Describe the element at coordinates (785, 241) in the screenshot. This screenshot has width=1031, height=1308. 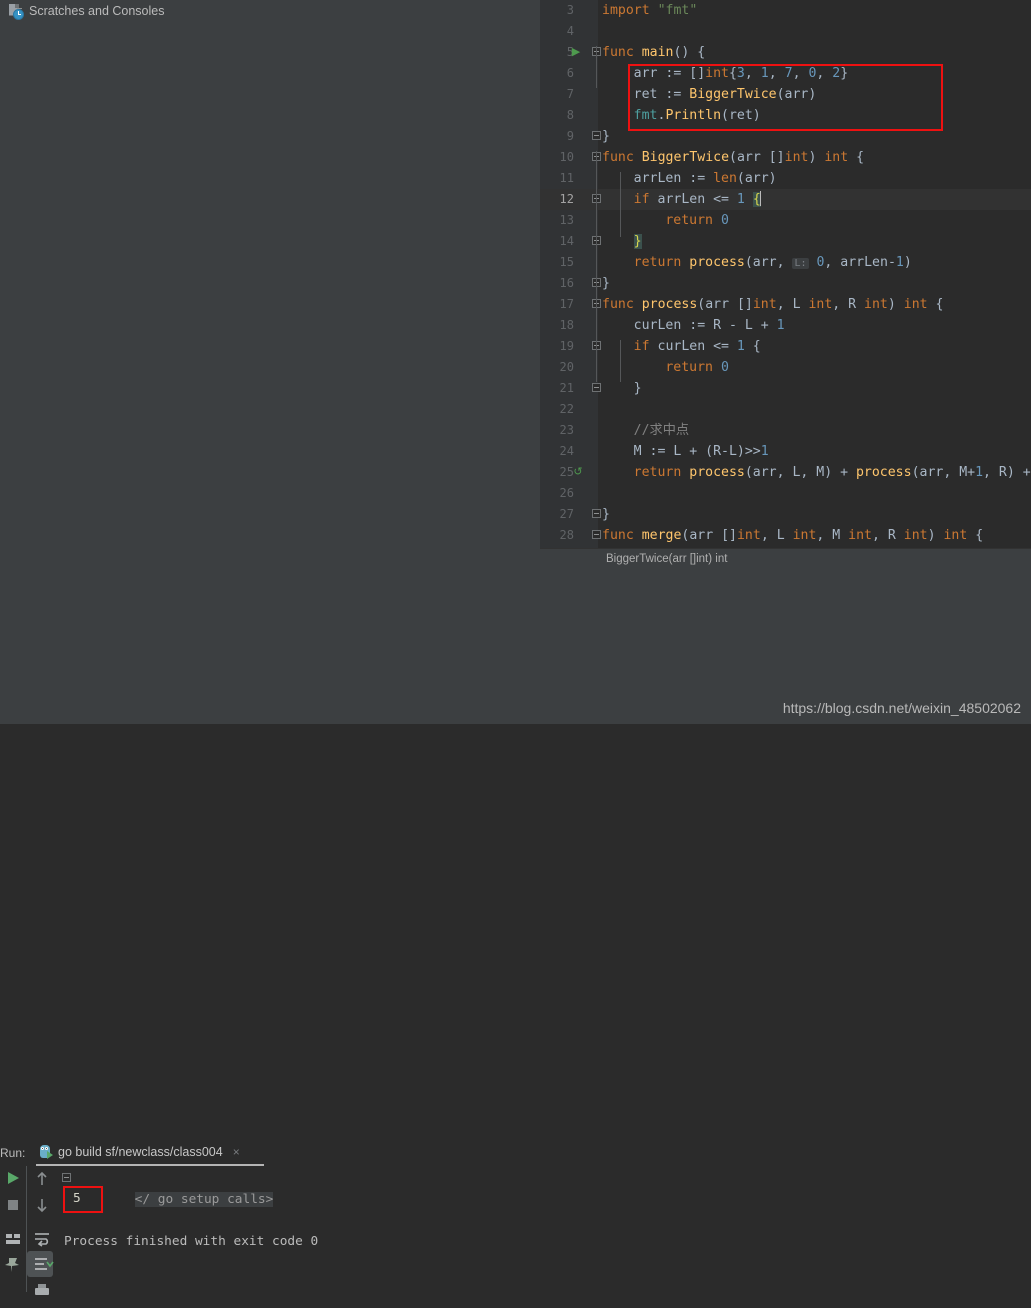
I see `code-line: 14}` at that location.